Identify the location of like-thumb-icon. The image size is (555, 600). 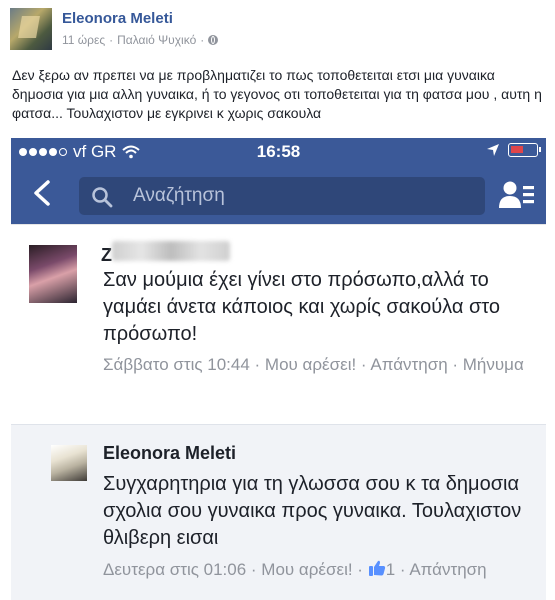
(377, 568).